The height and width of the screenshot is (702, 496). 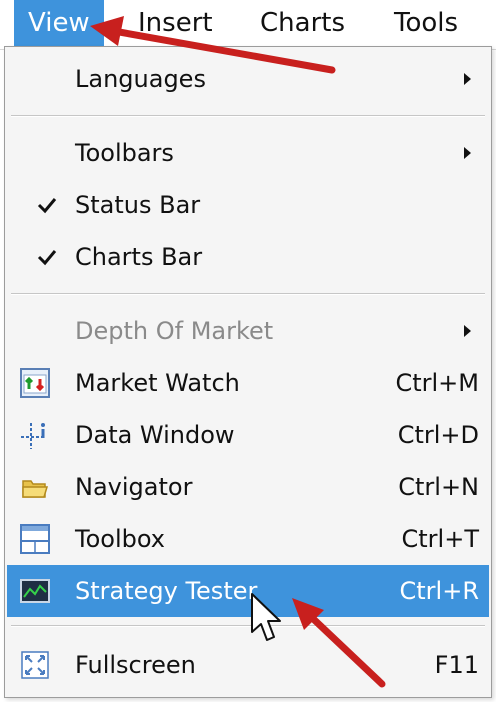 What do you see at coordinates (59, 23) in the screenshot?
I see `menu-view: View` at bounding box center [59, 23].